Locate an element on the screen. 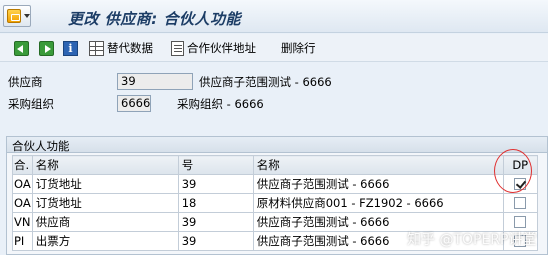 The image size is (548, 255). cell-function-code: PI is located at coordinates (22, 241).